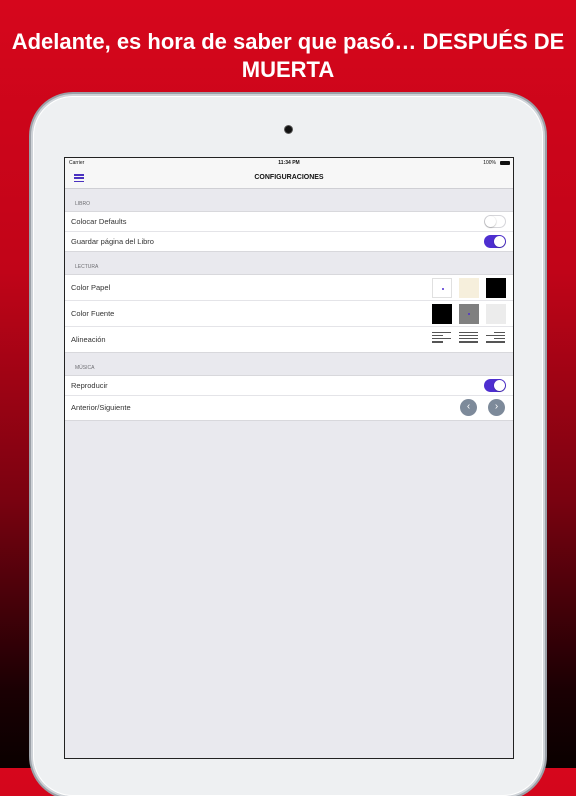  I want to click on row-alineacion: Alineación, so click(289, 339).